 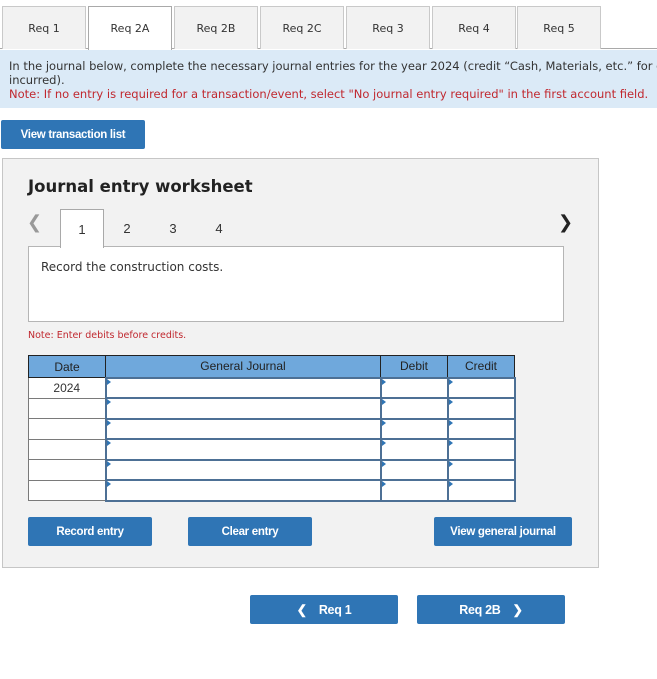 What do you see at coordinates (67, 366) in the screenshot?
I see `header-date: Date` at bounding box center [67, 366].